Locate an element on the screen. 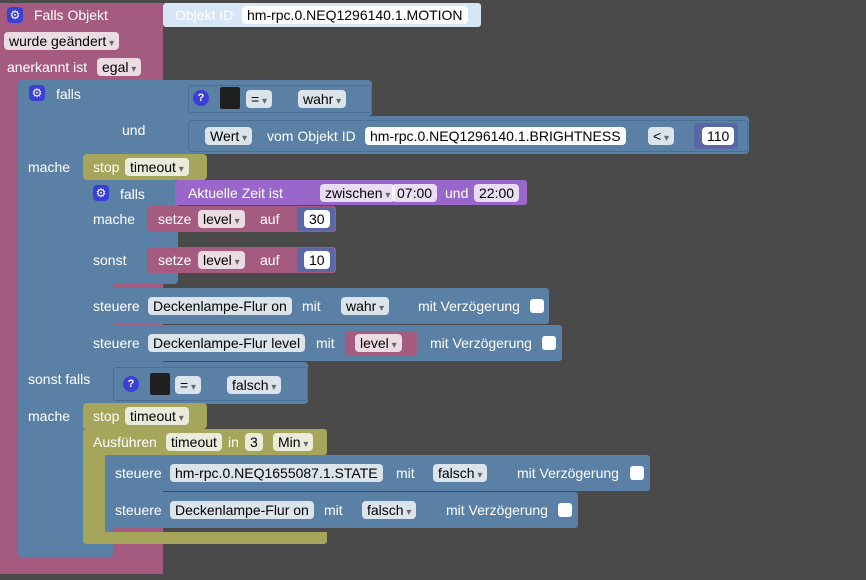 The width and height of the screenshot is (866, 580). object-id-field: hm-rpc.0.NEQ1296140.1.MOTION is located at coordinates (355, 15).